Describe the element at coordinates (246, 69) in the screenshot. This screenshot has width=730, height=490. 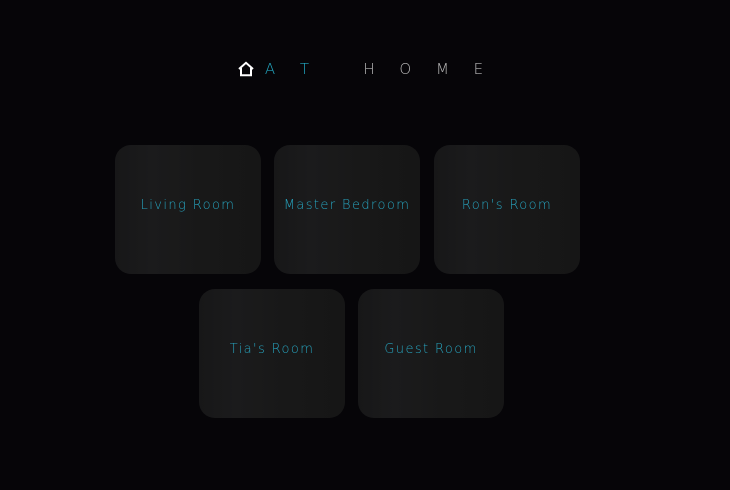
I see `home-icon` at that location.